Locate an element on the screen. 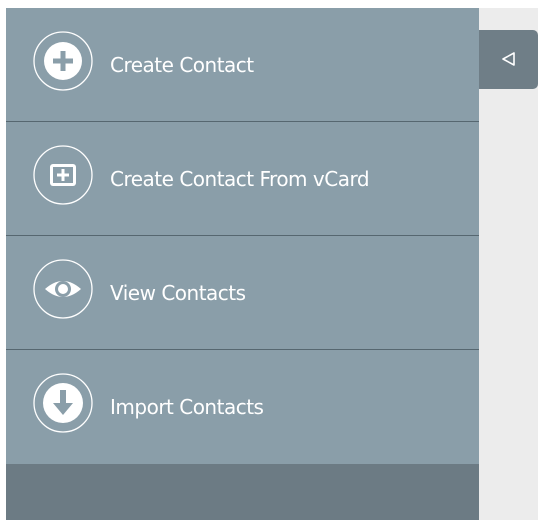 This screenshot has height=520, width=538. eye-icon is located at coordinates (63, 289).